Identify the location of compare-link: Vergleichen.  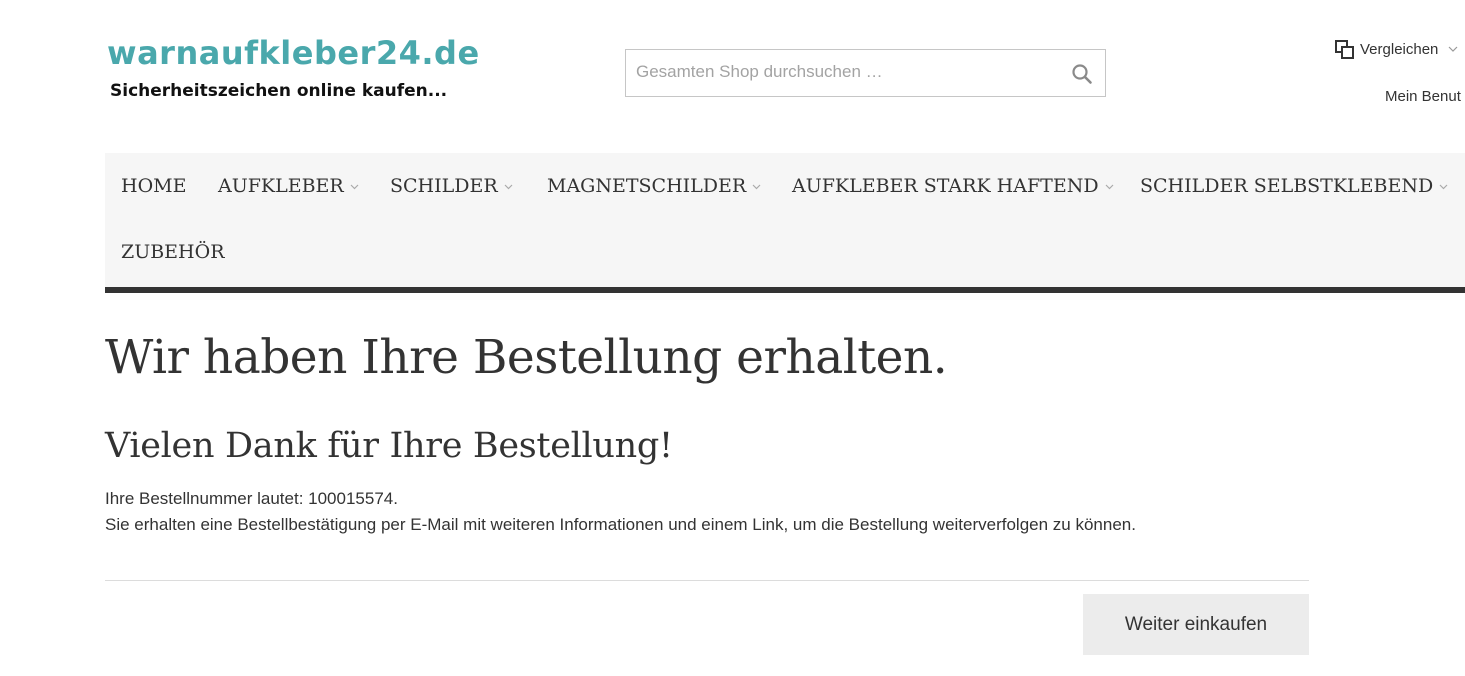
(1396, 49).